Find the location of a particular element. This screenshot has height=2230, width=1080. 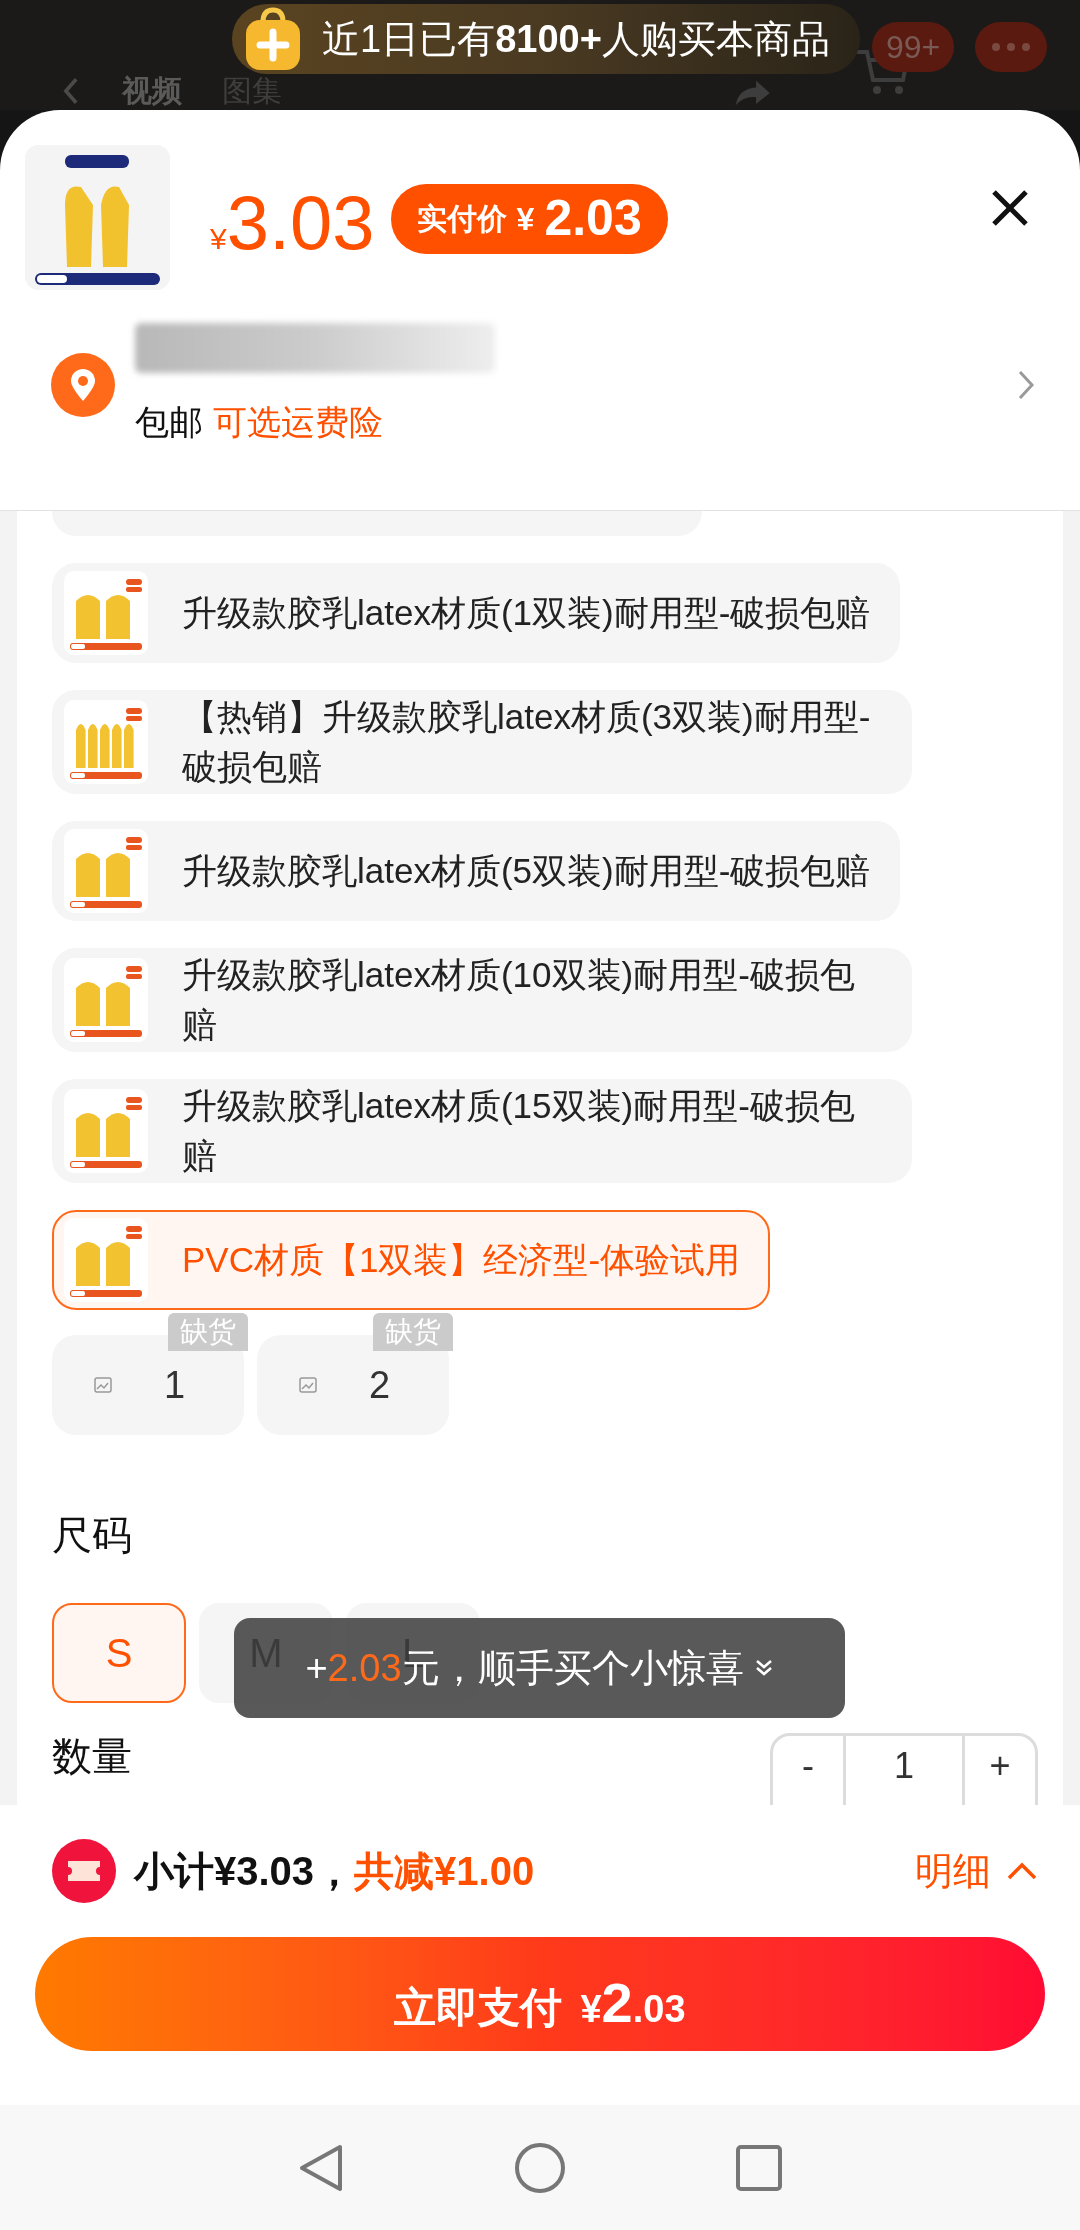

more-icon is located at coordinates (1011, 47).